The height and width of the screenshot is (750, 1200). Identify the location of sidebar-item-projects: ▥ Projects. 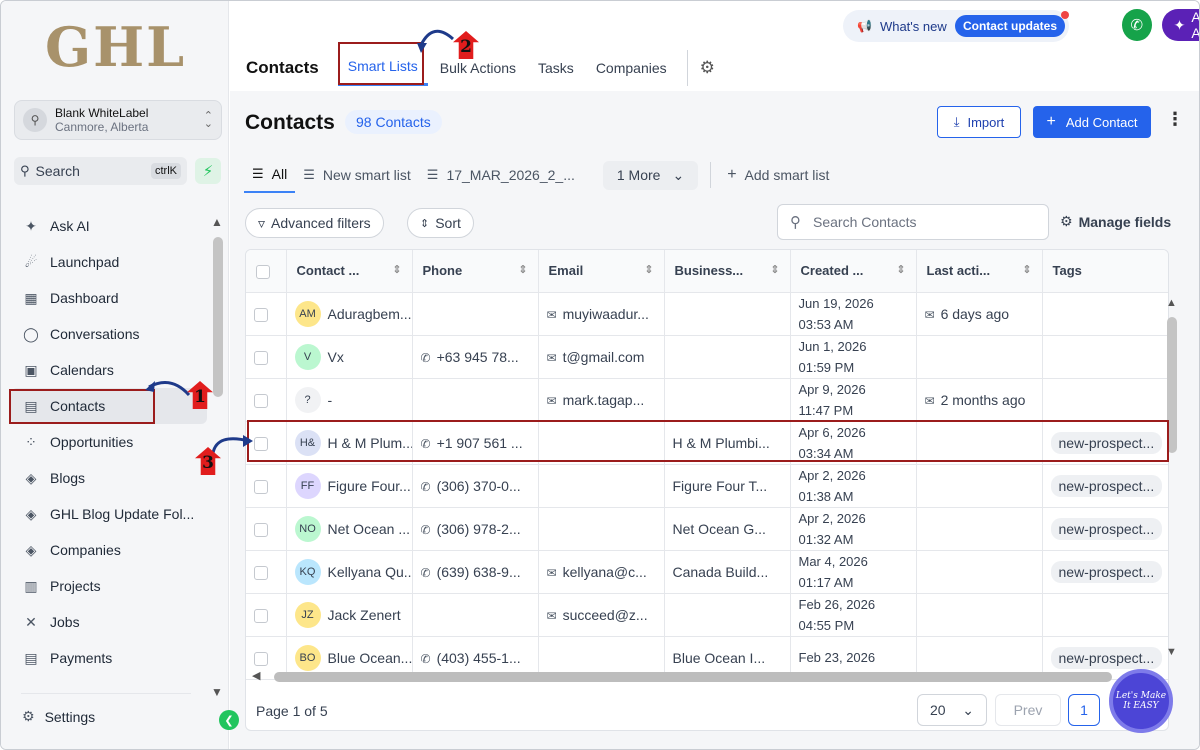
(109, 586).